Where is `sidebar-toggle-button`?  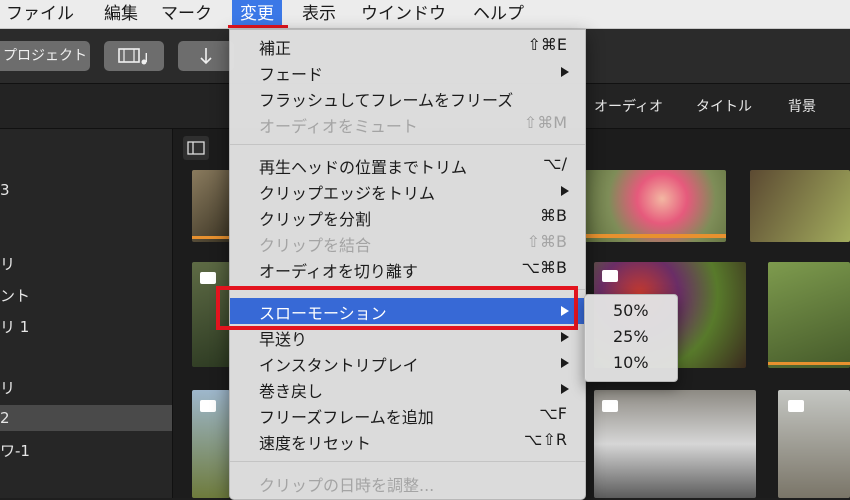 sidebar-toggle-button is located at coordinates (196, 148).